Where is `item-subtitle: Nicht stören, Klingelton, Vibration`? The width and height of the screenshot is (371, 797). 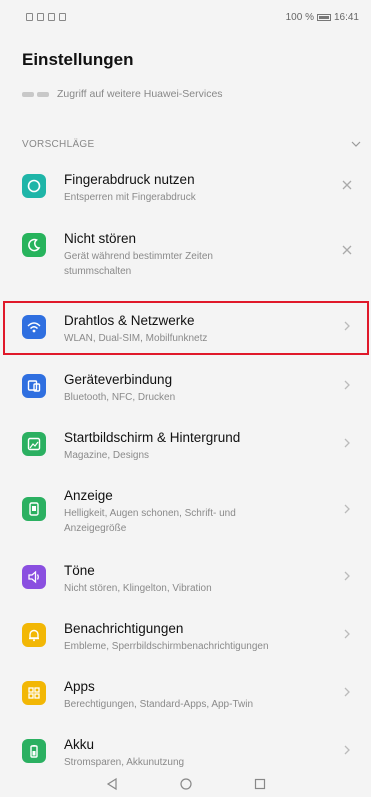
item-subtitle: Nicht stören, Klingelton, Vibration is located at coordinates (138, 588).